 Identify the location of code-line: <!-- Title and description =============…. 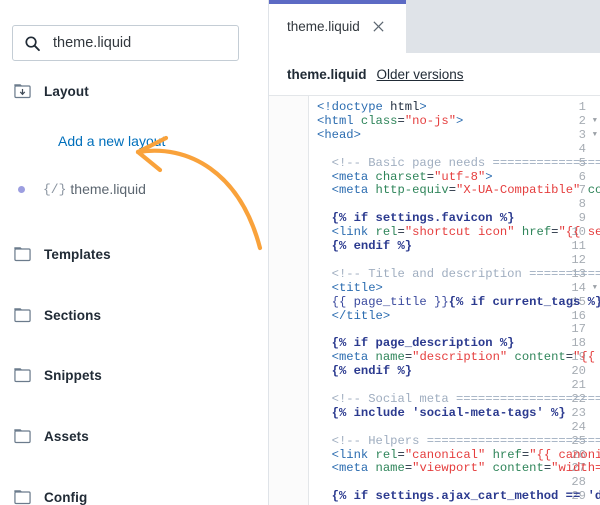
(465, 273).